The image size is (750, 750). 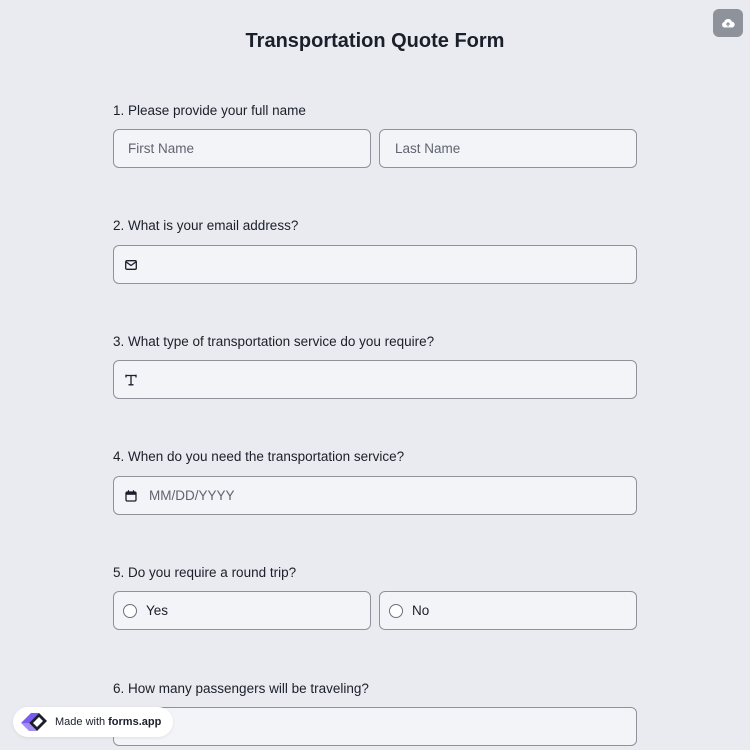 I want to click on date-input, so click(x=392, y=495).